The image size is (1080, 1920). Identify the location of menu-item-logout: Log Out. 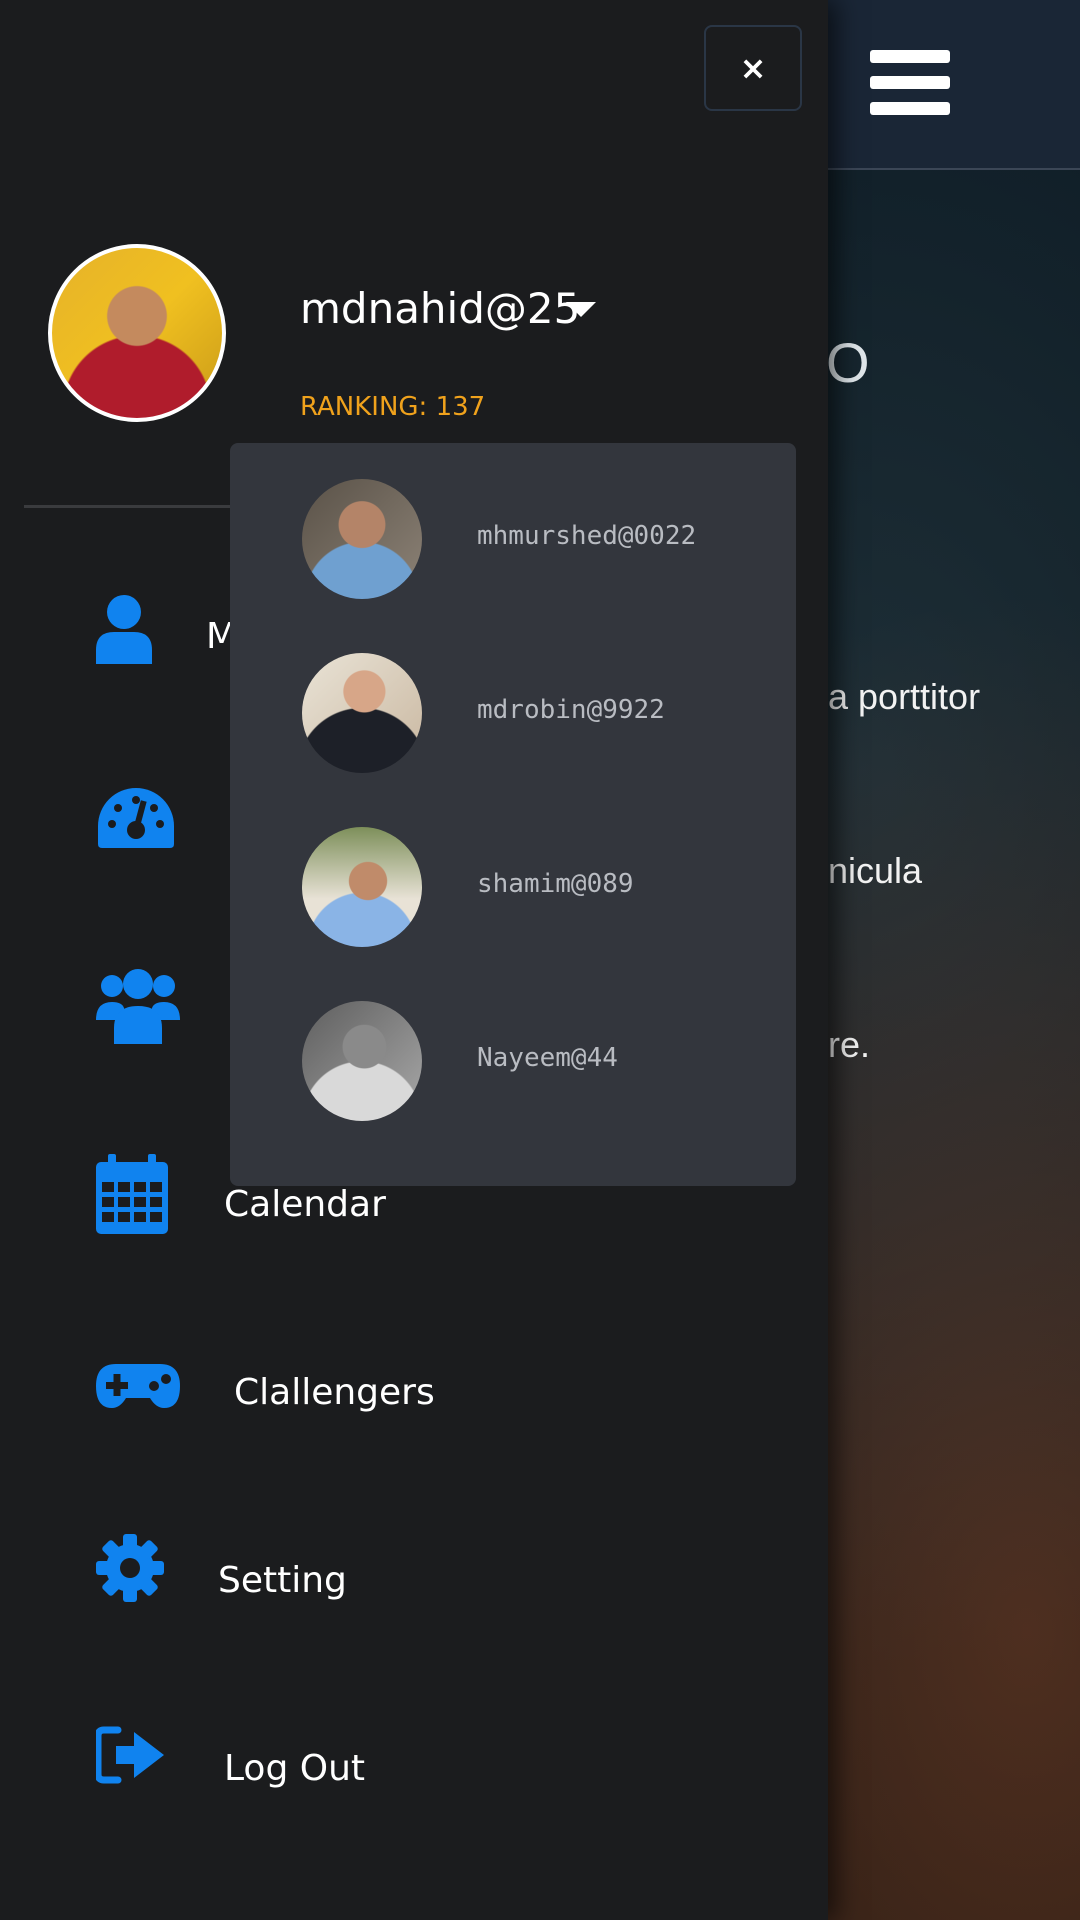
(414, 1772).